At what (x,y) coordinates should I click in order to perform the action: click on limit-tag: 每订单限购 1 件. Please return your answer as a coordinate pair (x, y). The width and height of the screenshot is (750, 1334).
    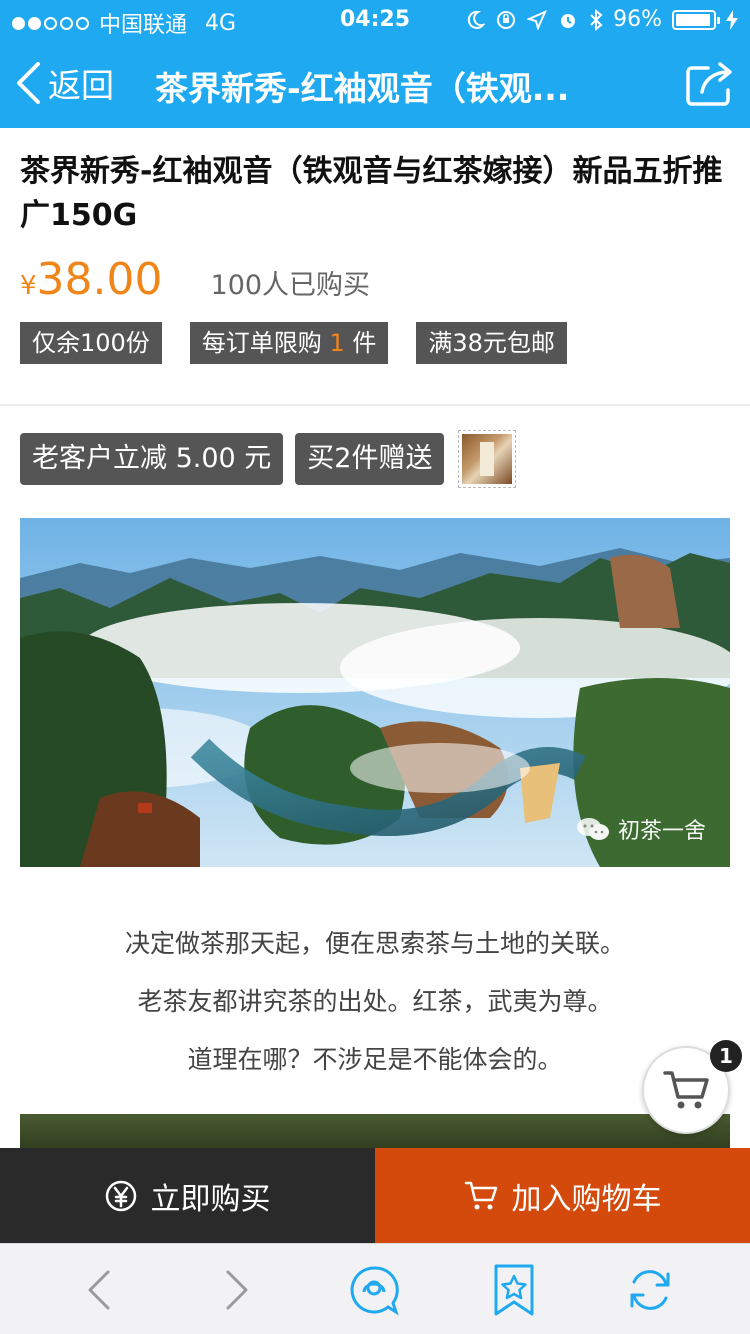
    Looking at the image, I should click on (289, 343).